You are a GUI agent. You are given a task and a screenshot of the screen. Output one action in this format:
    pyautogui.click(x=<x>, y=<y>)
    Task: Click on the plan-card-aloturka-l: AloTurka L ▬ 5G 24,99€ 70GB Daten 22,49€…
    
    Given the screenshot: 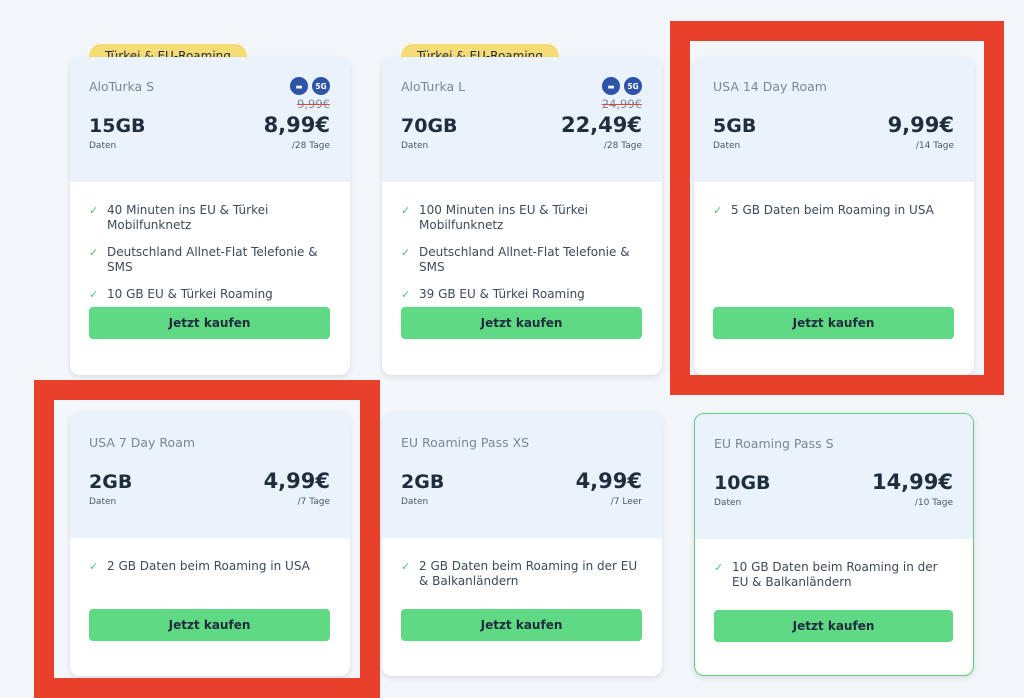 What is the action you would take?
    pyautogui.click(x=522, y=216)
    